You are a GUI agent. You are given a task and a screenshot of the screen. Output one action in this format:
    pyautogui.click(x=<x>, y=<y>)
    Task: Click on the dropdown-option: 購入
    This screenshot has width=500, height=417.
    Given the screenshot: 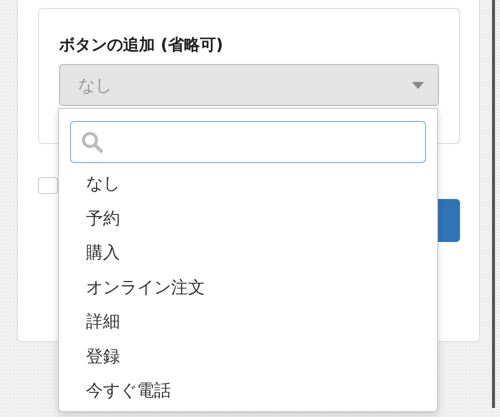 What is the action you would take?
    pyautogui.click(x=248, y=253)
    